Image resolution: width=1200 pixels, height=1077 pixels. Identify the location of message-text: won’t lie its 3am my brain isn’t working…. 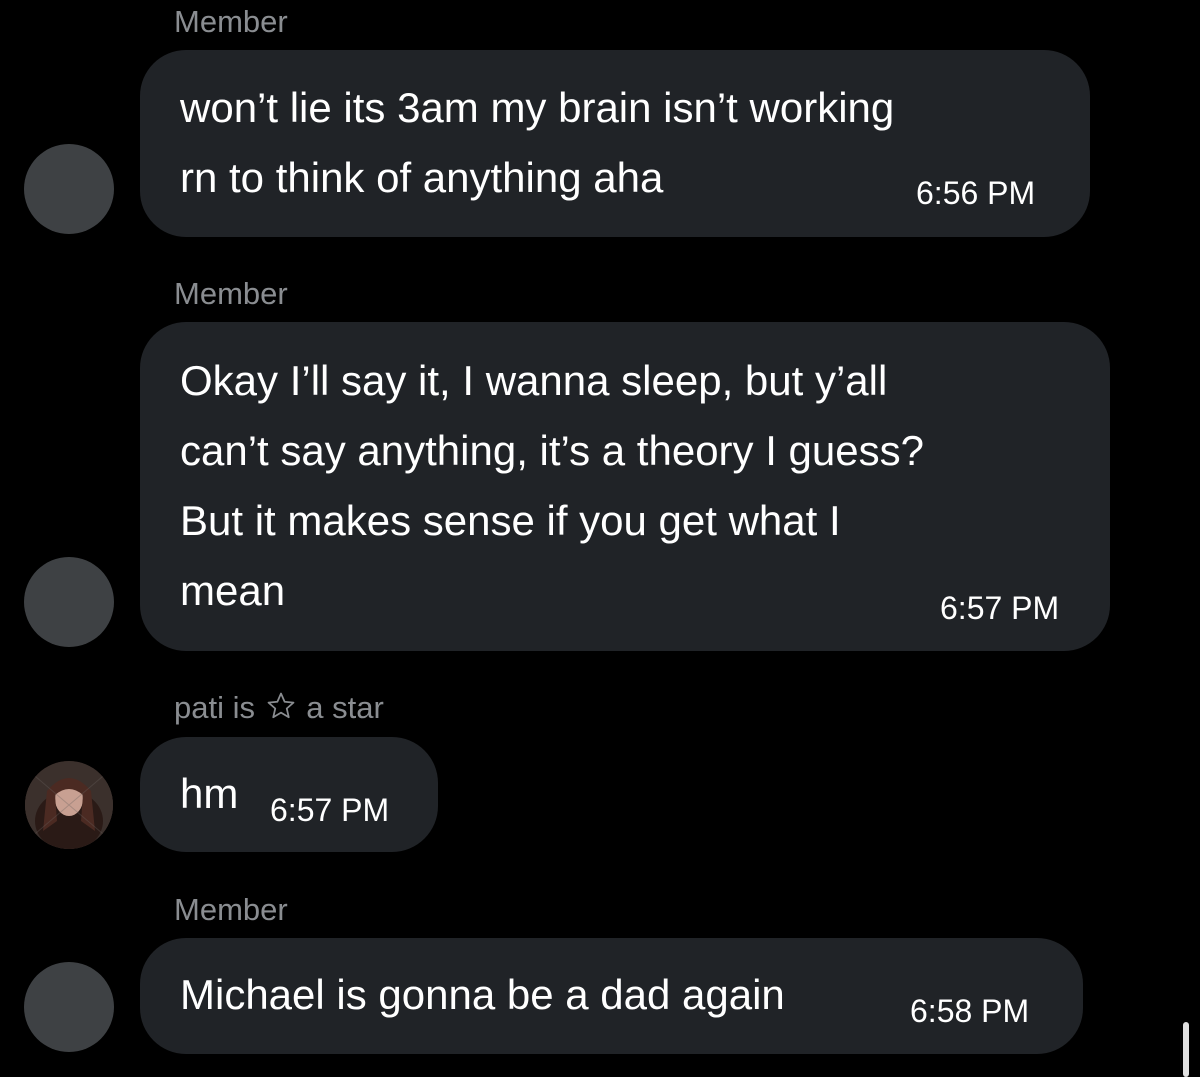
(537, 142).